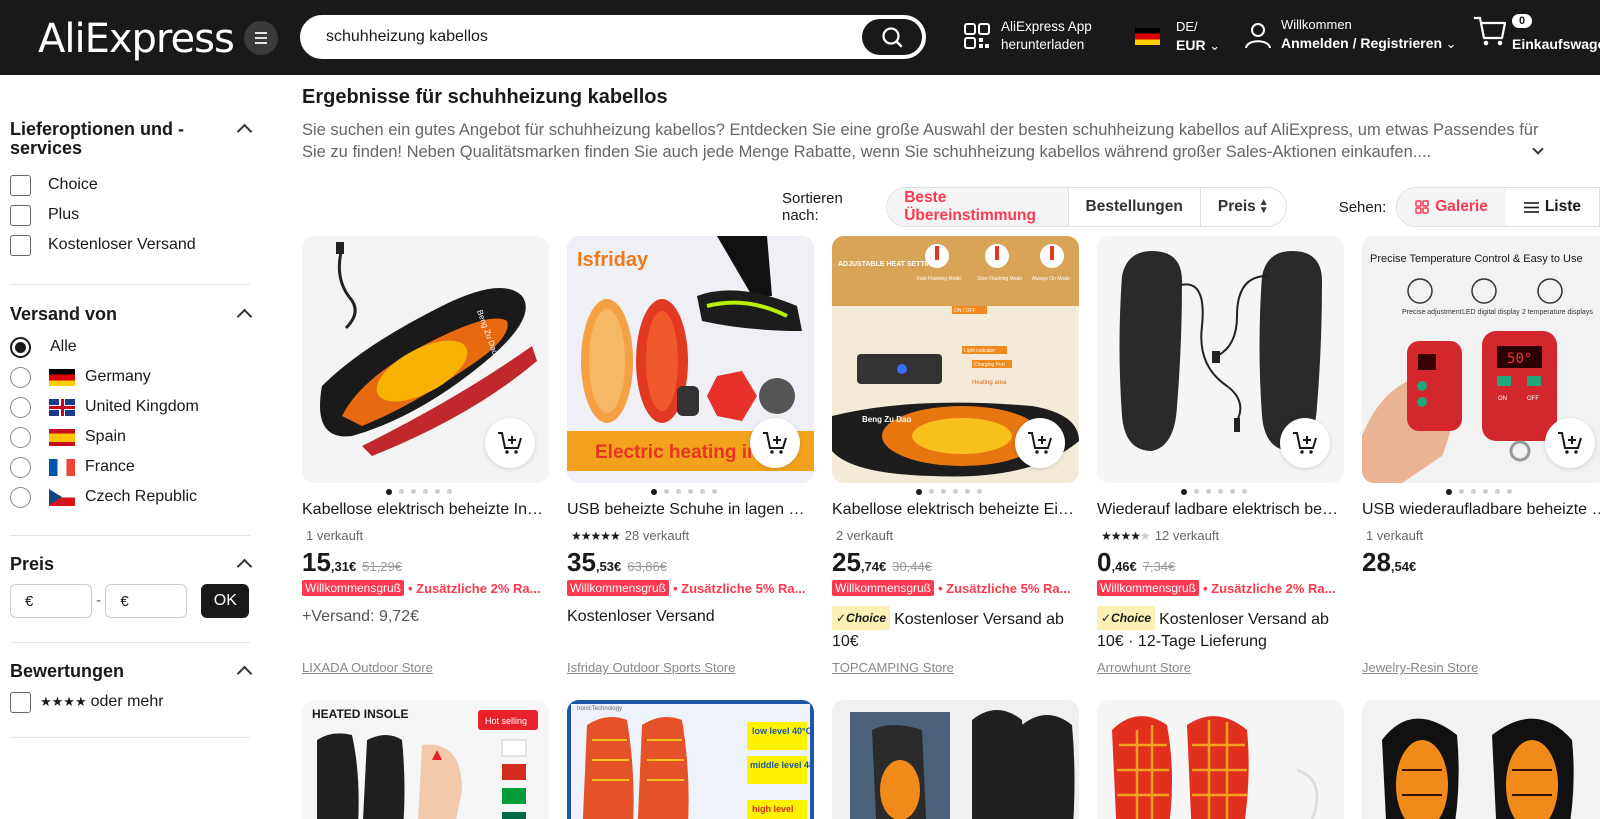  I want to click on app-line-1: AliExpress App, so click(1046, 26).